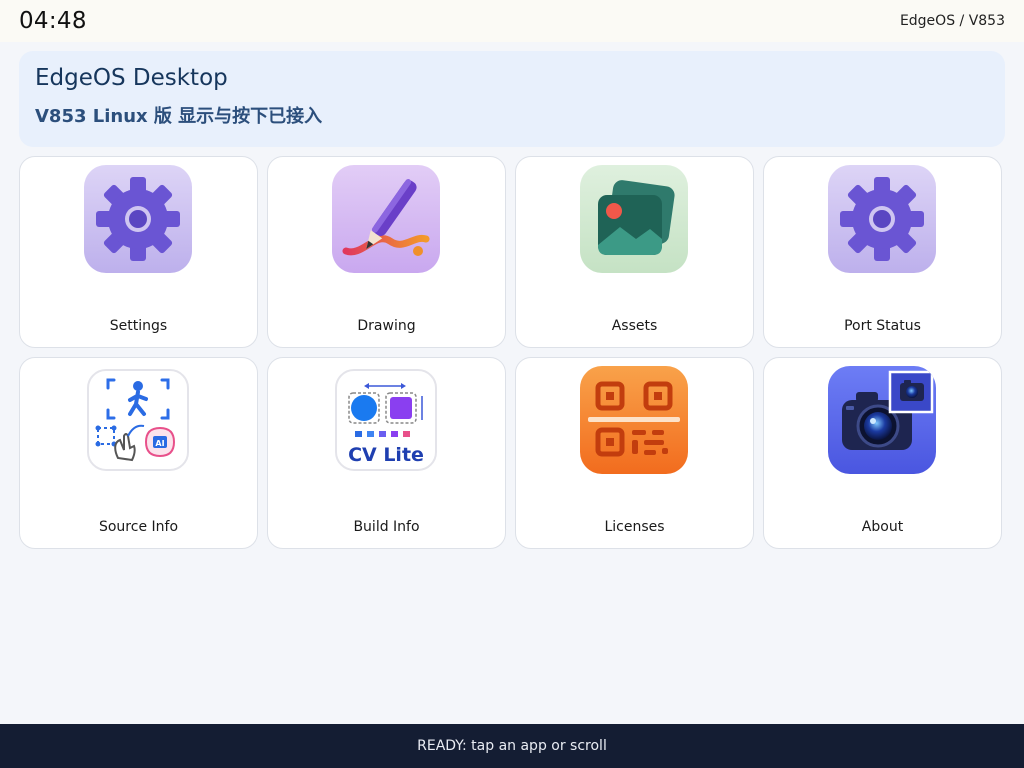  What do you see at coordinates (179, 116) in the screenshot?
I see `banner-subtitle: V853 Linux 版 显示与按下已接入` at bounding box center [179, 116].